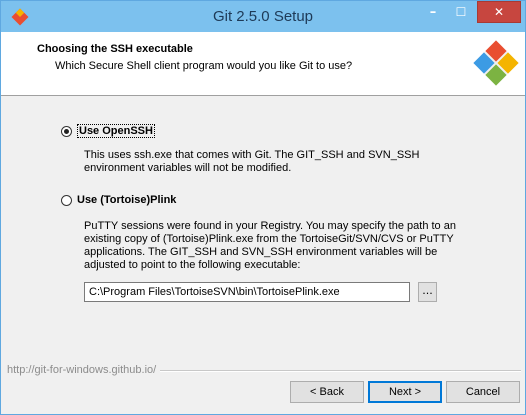 The width and height of the screenshot is (526, 415). Describe the element at coordinates (115, 49) in the screenshot. I see `page-title: Choosing the SSH executable` at that location.